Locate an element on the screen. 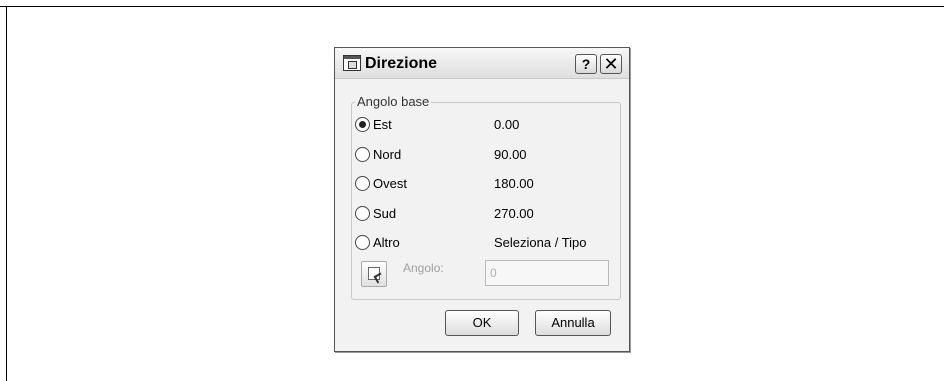  option-value: 270.00 is located at coordinates (514, 213).